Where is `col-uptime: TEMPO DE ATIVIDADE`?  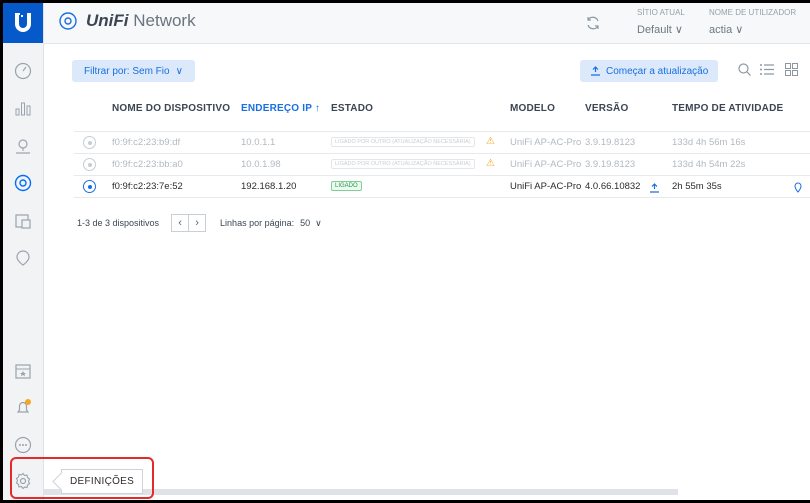
col-uptime: TEMPO DE ATIVIDADE is located at coordinates (727, 108).